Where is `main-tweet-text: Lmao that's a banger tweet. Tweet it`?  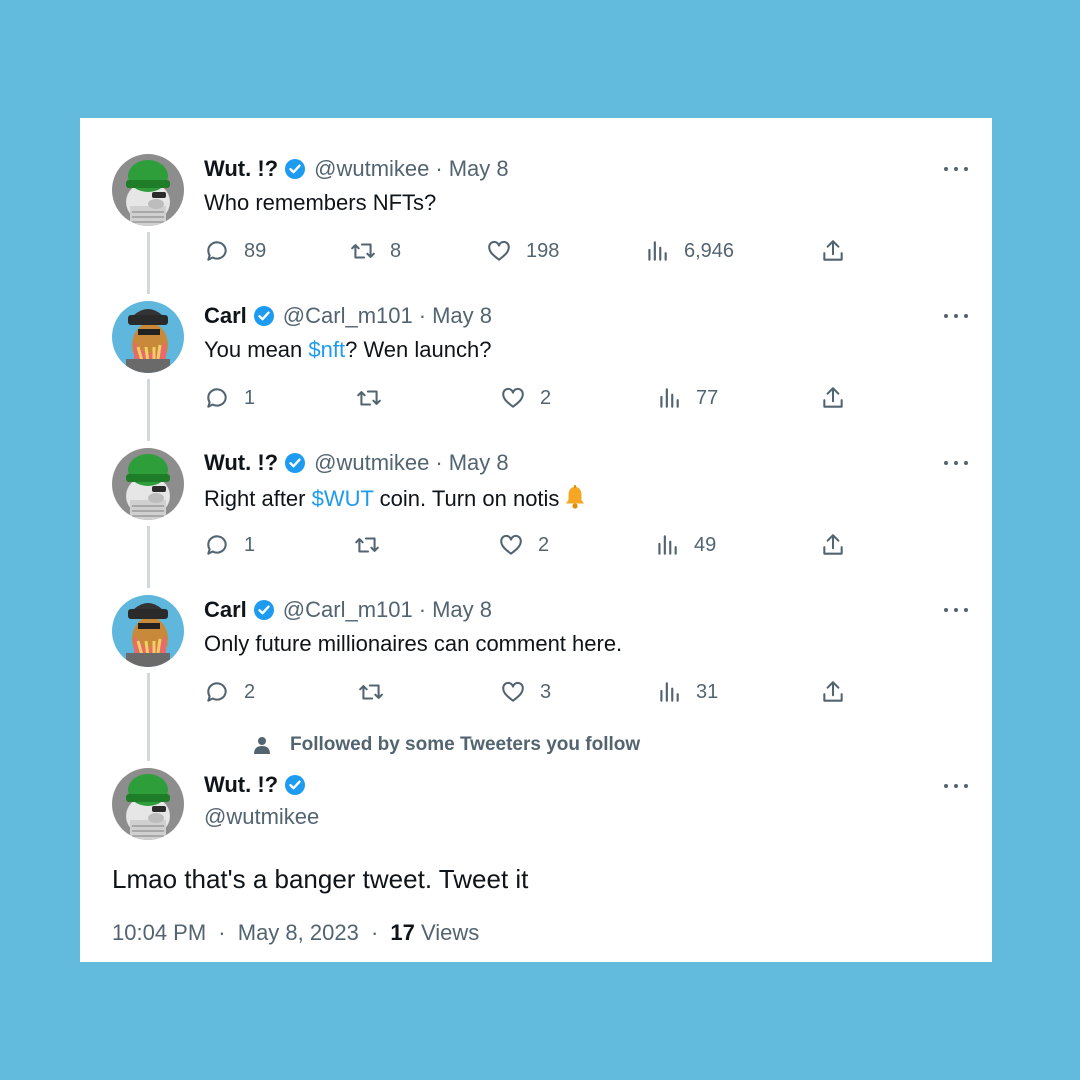
main-tweet-text: Lmao that's a banger tweet. Tweet it is located at coordinates (320, 879).